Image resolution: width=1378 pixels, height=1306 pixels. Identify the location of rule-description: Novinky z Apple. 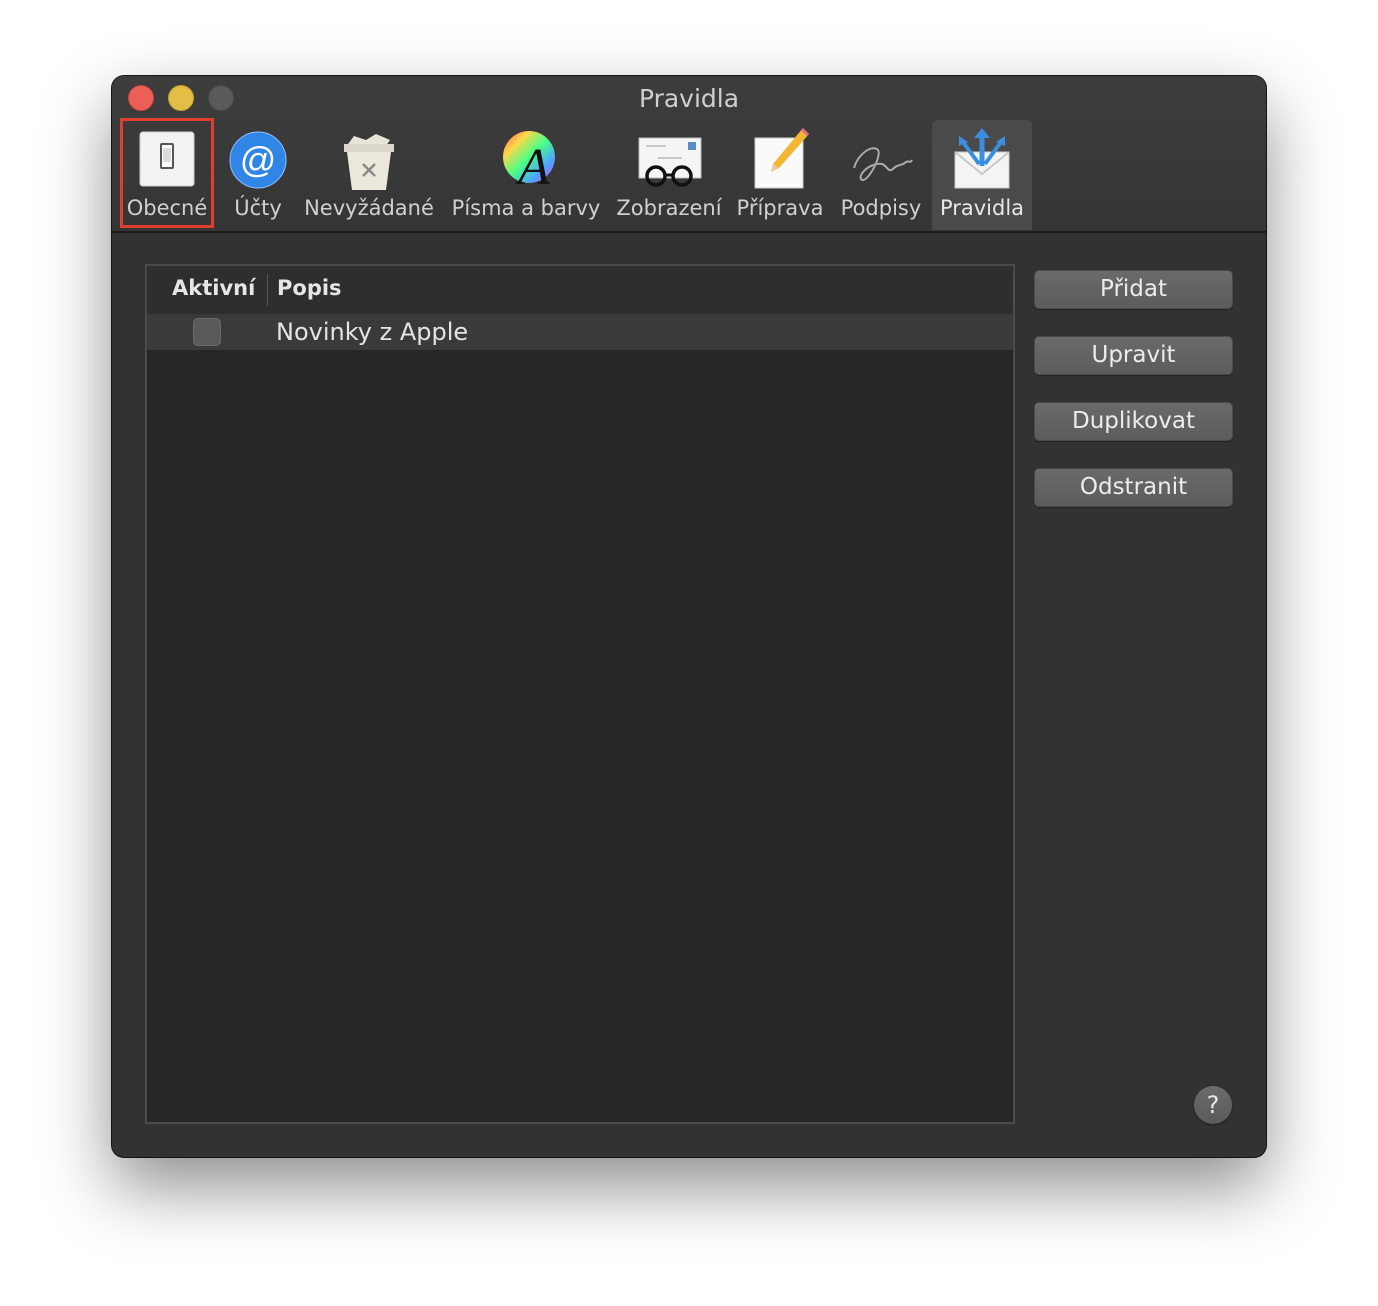
(372, 332).